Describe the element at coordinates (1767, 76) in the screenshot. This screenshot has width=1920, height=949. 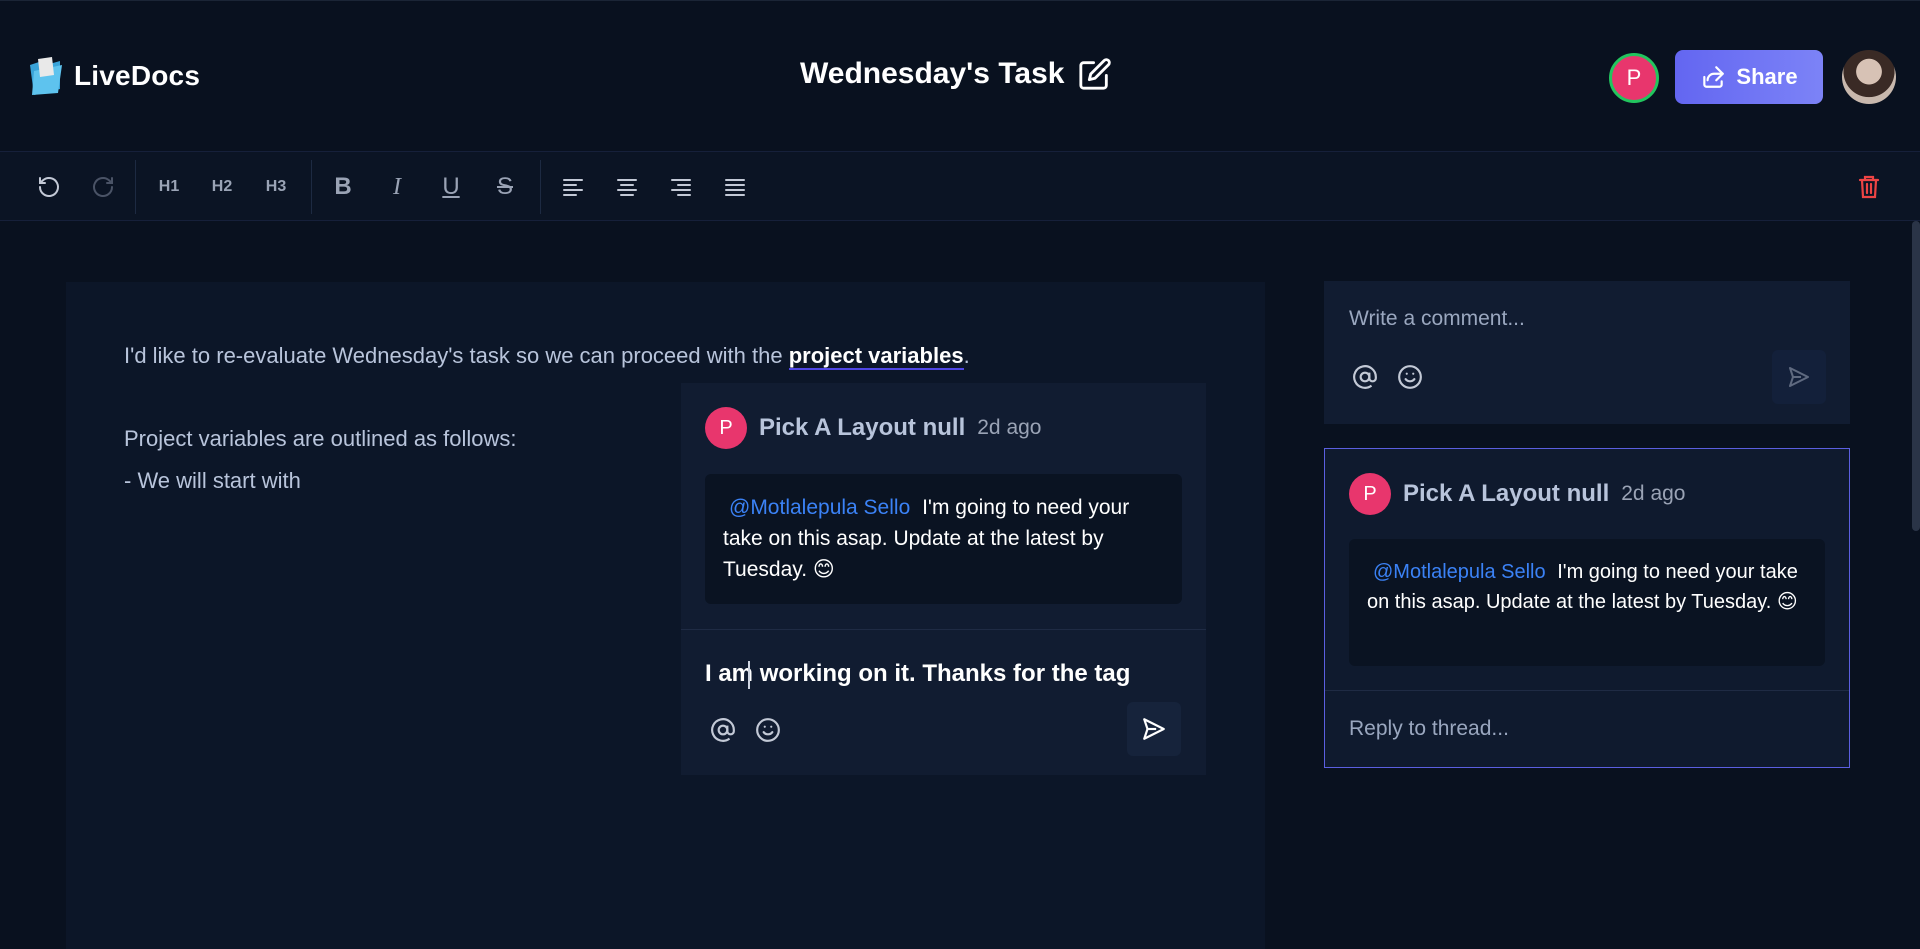
I see `share-button-label: Share` at that location.